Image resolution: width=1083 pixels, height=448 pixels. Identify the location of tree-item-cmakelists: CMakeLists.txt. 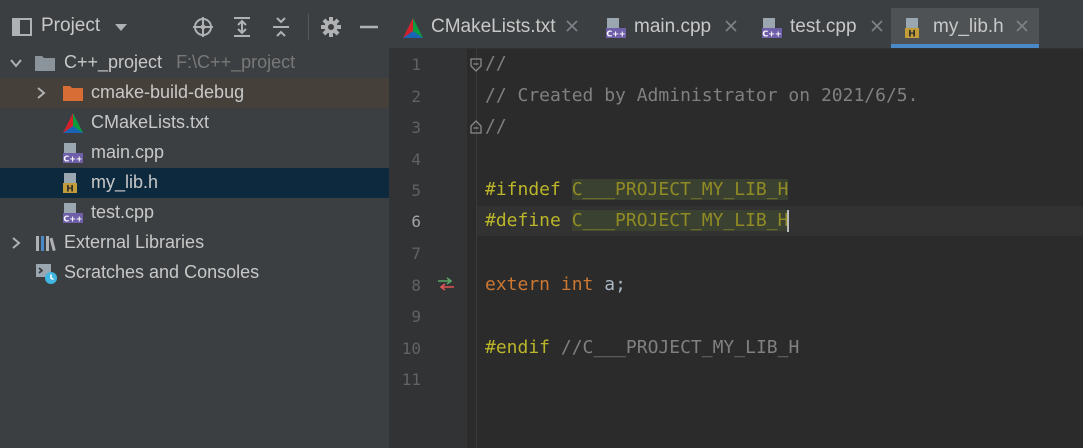
(194, 123).